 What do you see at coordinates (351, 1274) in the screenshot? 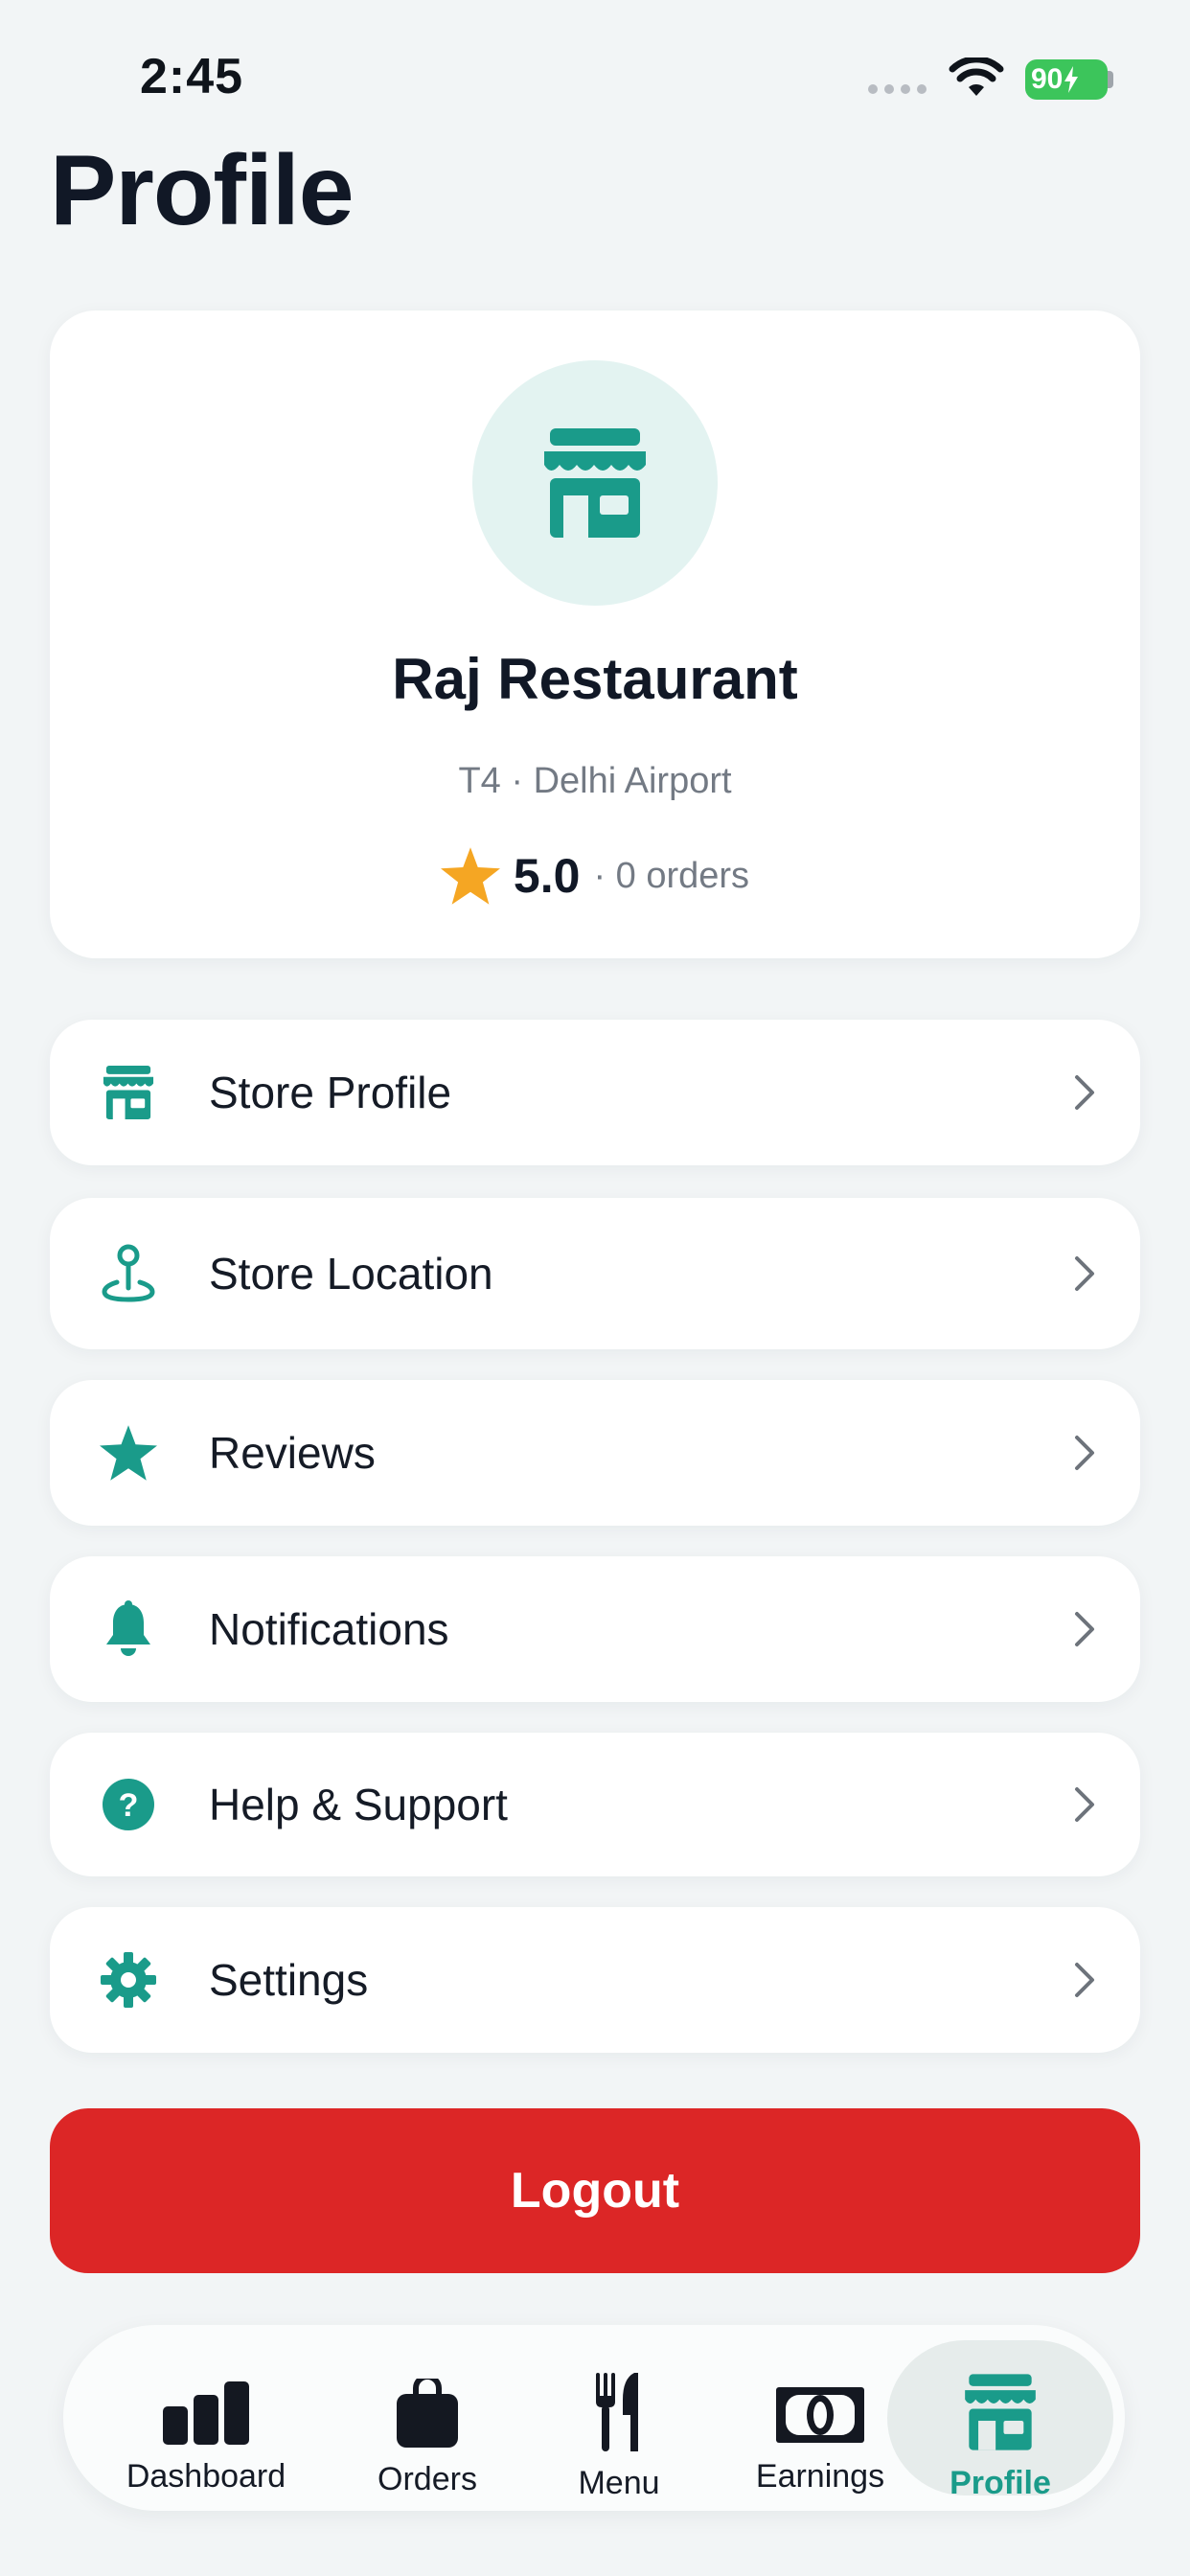
I see `menu-label: Store Location` at bounding box center [351, 1274].